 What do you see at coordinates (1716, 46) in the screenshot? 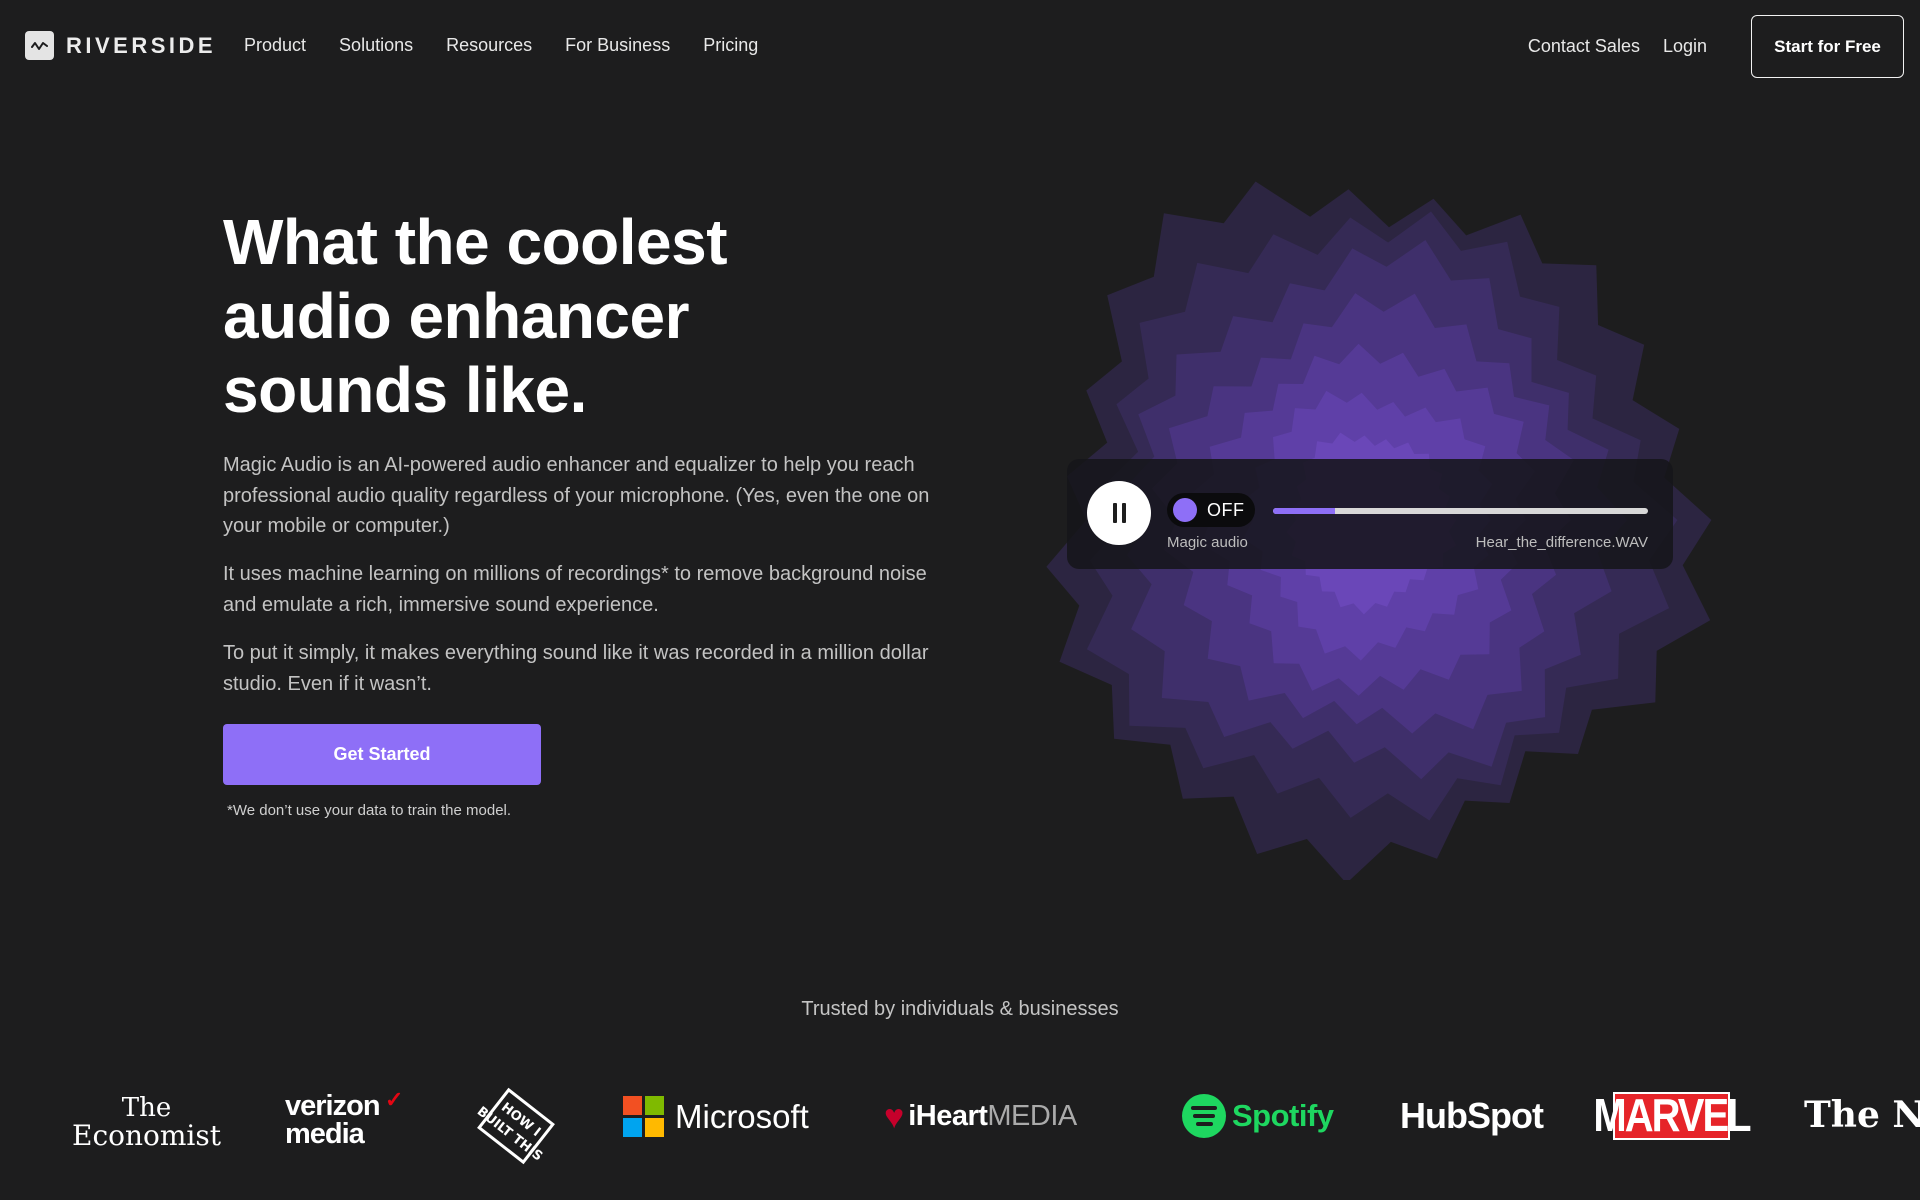
I see `nav-actions: Contact Sales Login Start for Free` at bounding box center [1716, 46].